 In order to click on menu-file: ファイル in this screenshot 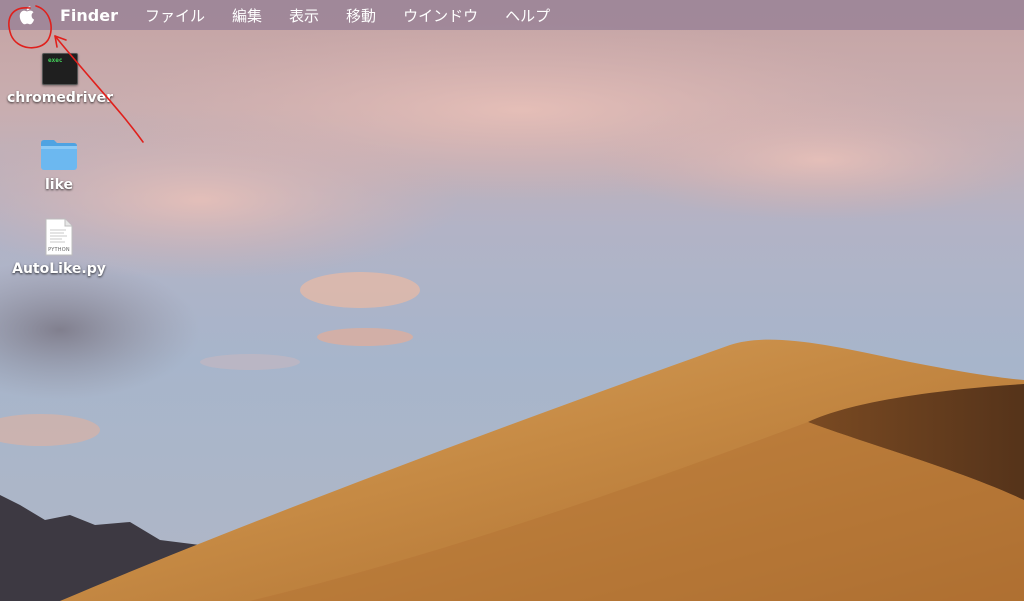, I will do `click(175, 15)`.